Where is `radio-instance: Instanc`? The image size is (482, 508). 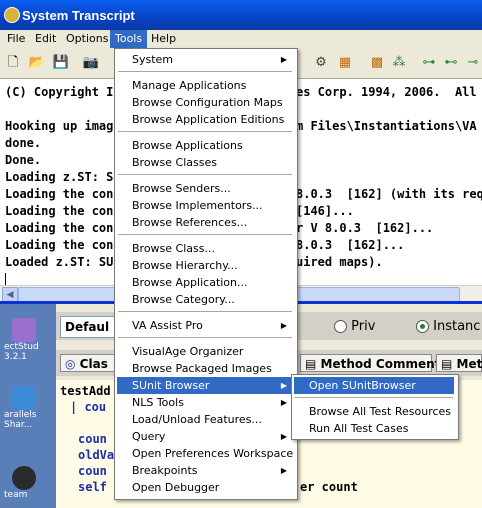
radio-instance: Instanc is located at coordinates (448, 326).